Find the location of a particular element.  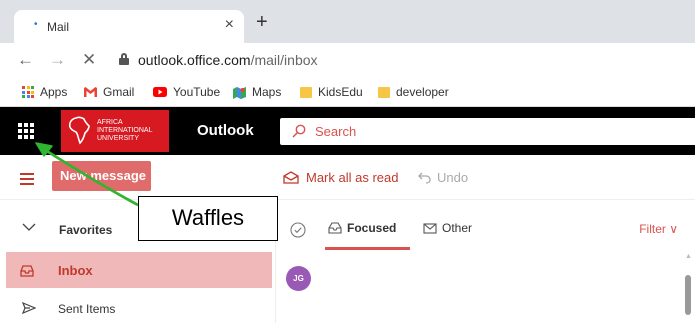

select-all-checkbox-icon is located at coordinates (298, 230).